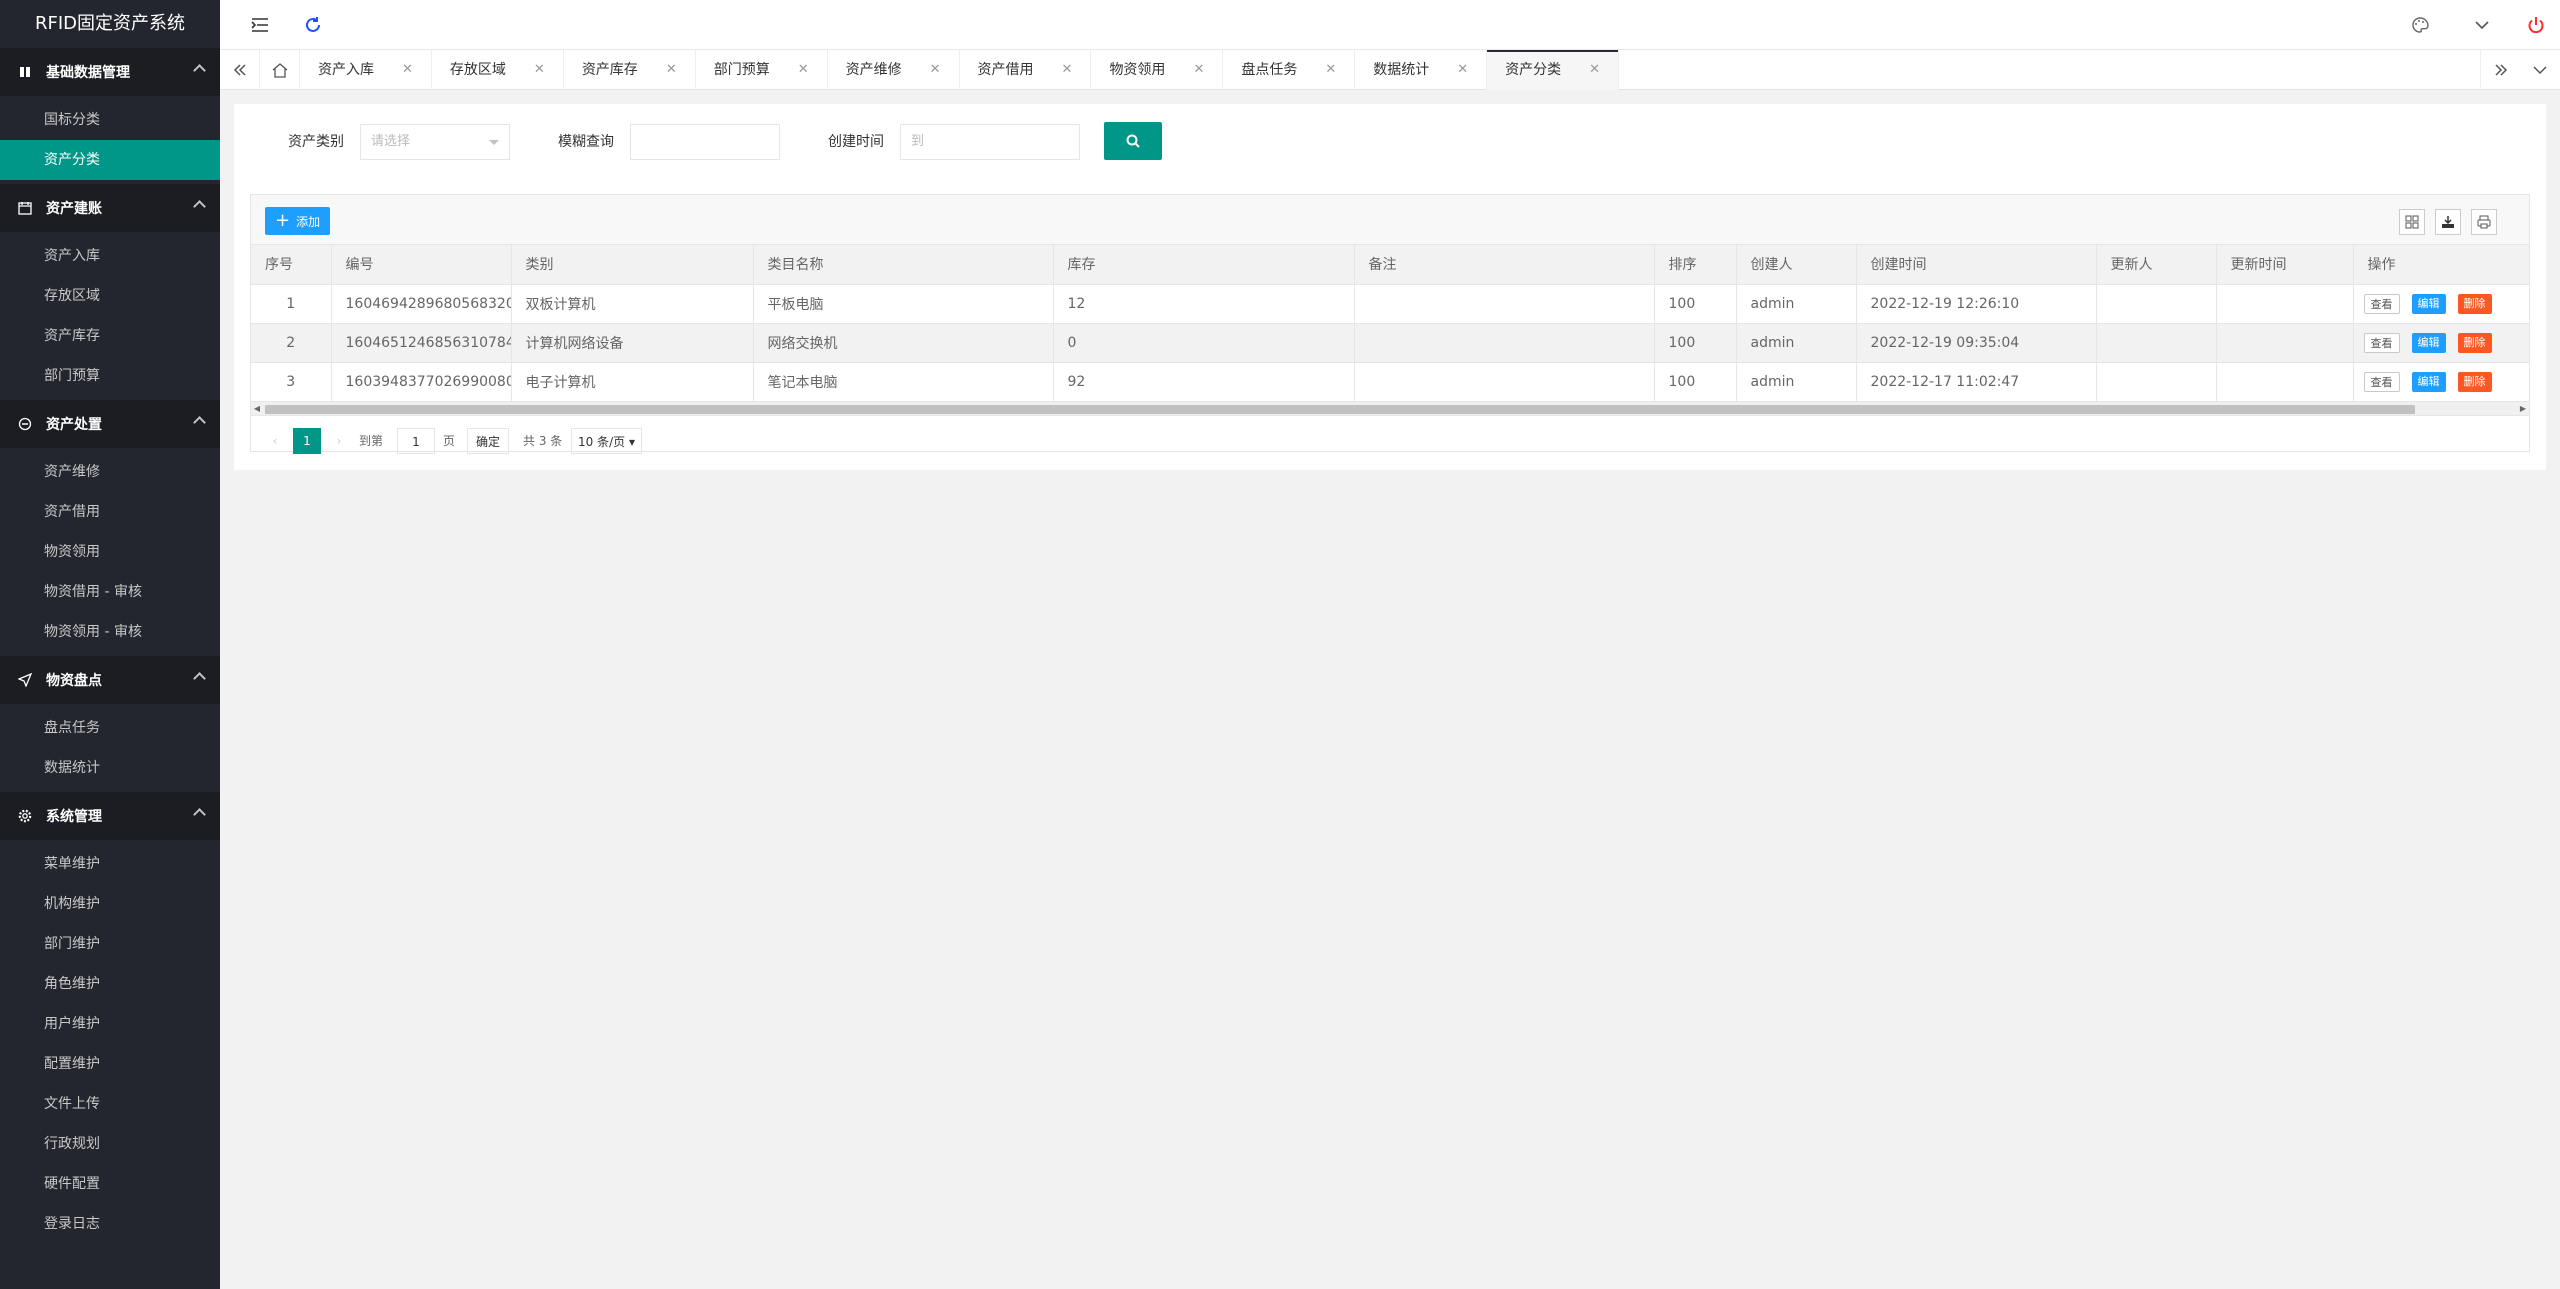  Describe the element at coordinates (1976, 304) in the screenshot. I see `cell-created: 2022-12-19 12:26:10` at that location.